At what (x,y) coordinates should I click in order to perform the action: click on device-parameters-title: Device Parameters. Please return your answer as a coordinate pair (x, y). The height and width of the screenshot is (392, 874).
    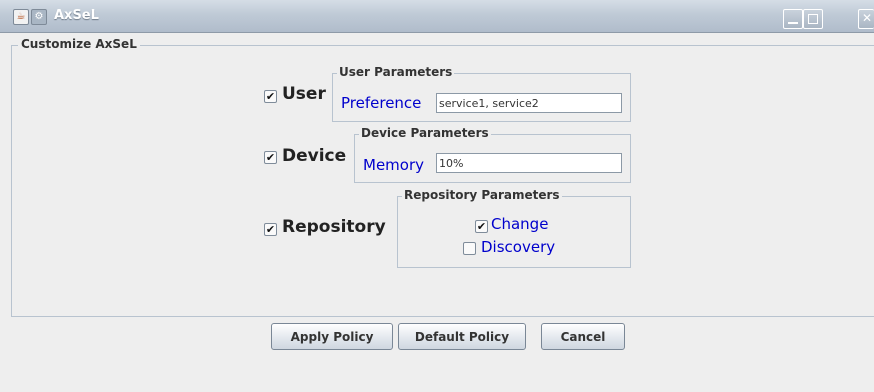
    Looking at the image, I should click on (425, 133).